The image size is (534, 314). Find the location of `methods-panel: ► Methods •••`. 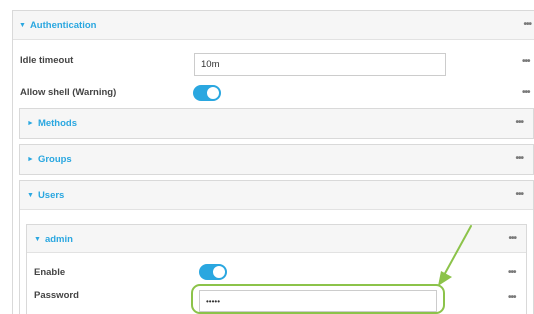

methods-panel: ► Methods ••• is located at coordinates (276, 123).